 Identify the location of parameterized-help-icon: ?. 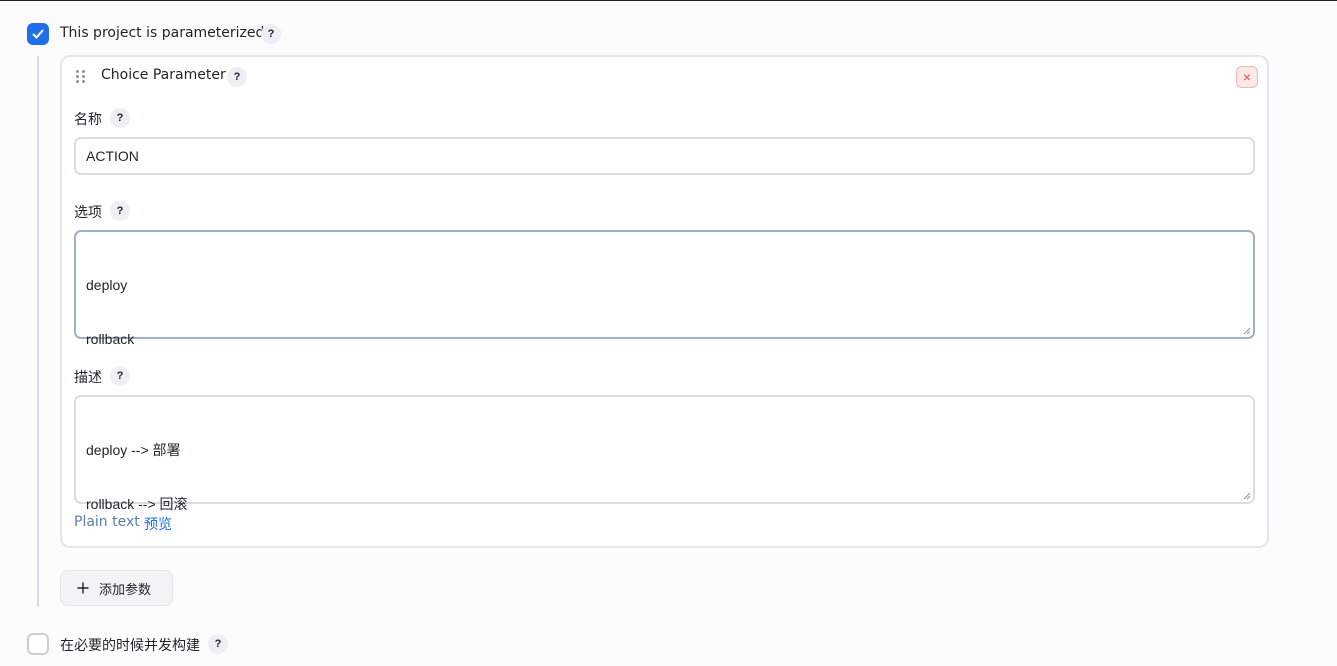
(271, 34).